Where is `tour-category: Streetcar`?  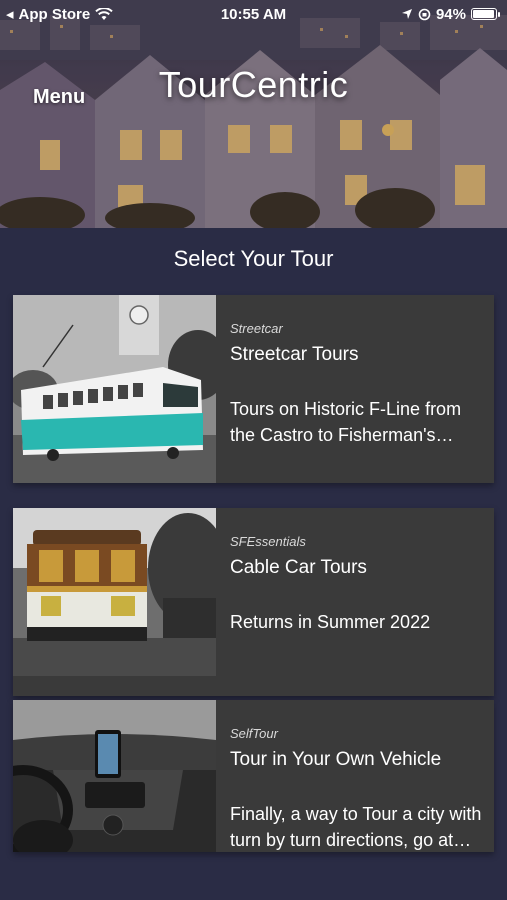 tour-category: Streetcar is located at coordinates (256, 328).